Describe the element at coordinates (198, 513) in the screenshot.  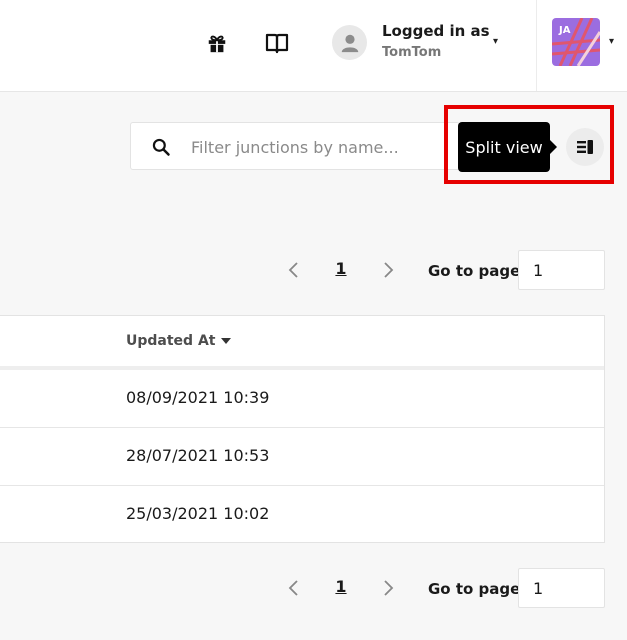
I see `cell-updated-at: 25/03/2021 10:02` at that location.